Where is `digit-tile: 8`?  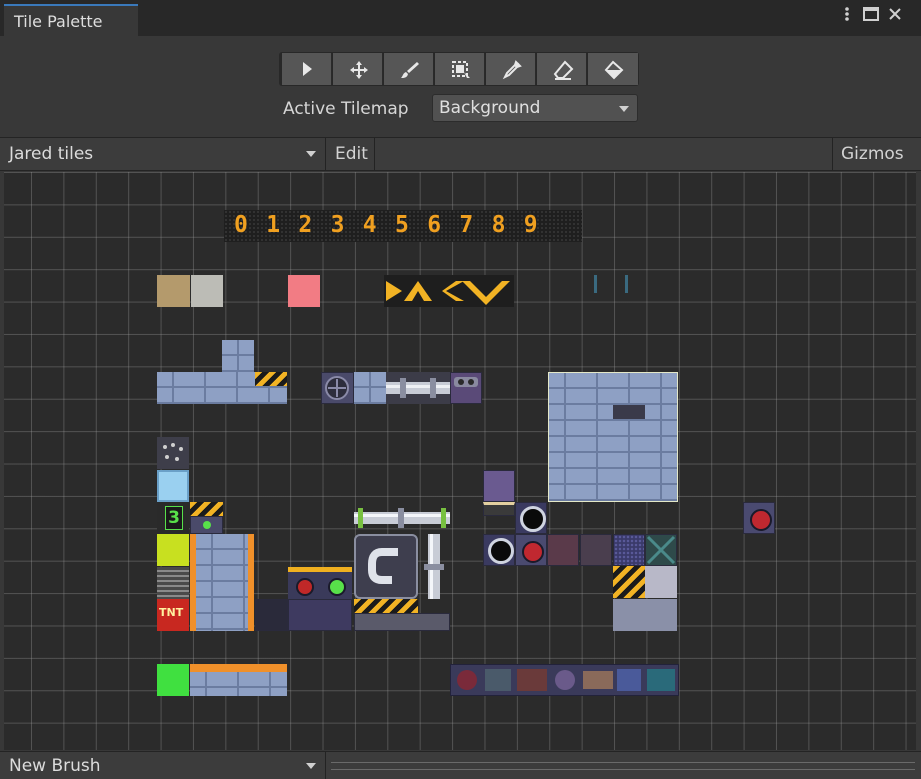
digit-tile: 8 is located at coordinates (499, 225).